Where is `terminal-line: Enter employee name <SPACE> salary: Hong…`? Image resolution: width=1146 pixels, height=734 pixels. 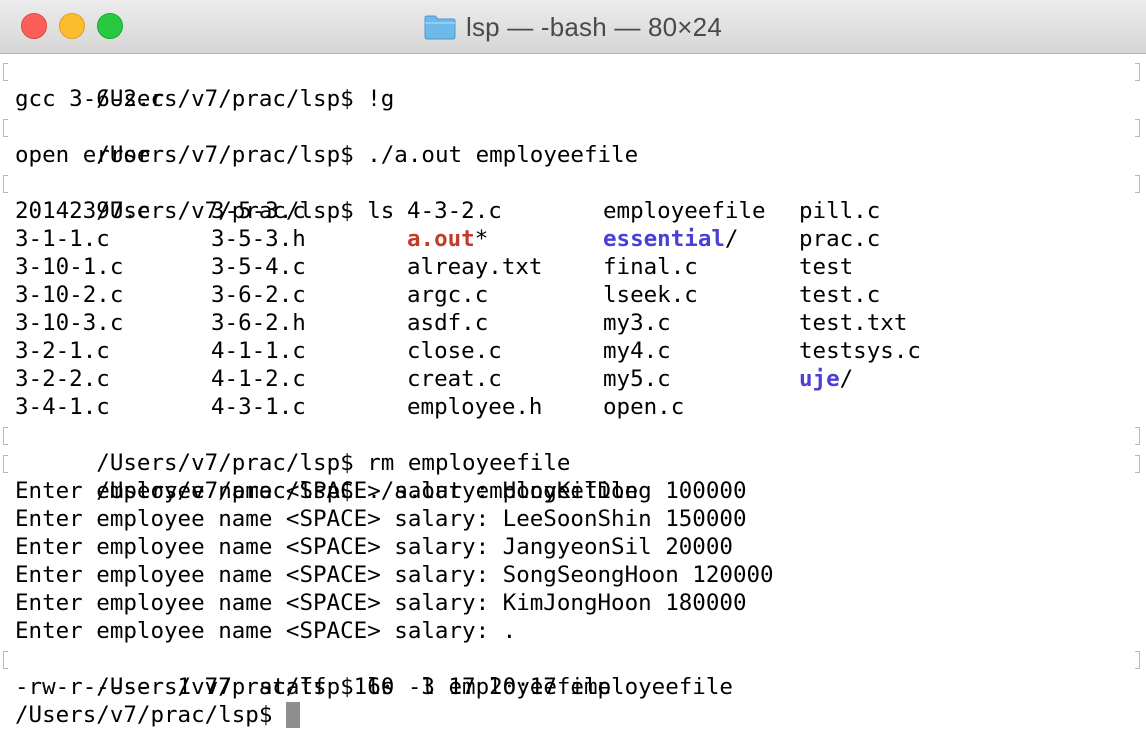 terminal-line: Enter employee name <SPACE> salary: Hong… is located at coordinates (573, 491).